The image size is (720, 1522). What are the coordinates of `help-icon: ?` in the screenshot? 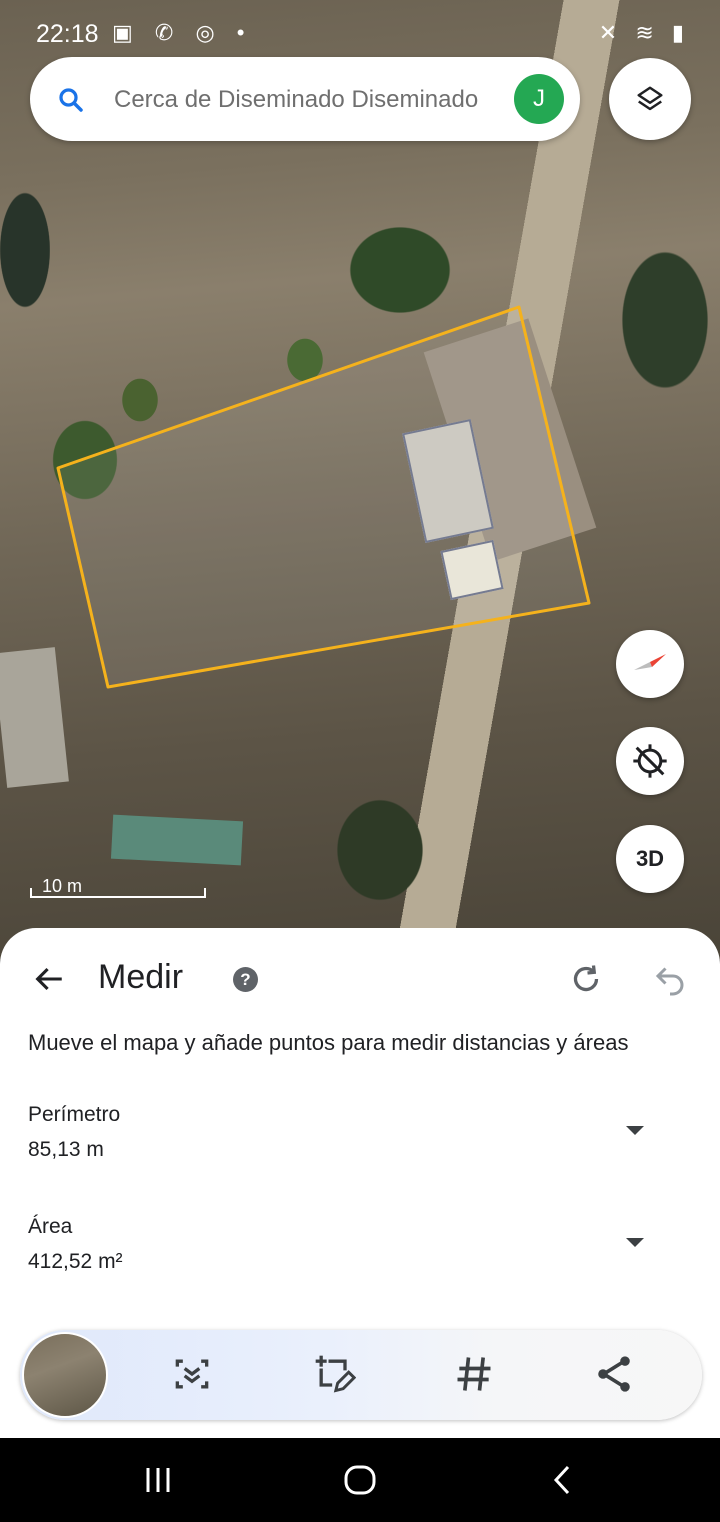 It's located at (245, 979).